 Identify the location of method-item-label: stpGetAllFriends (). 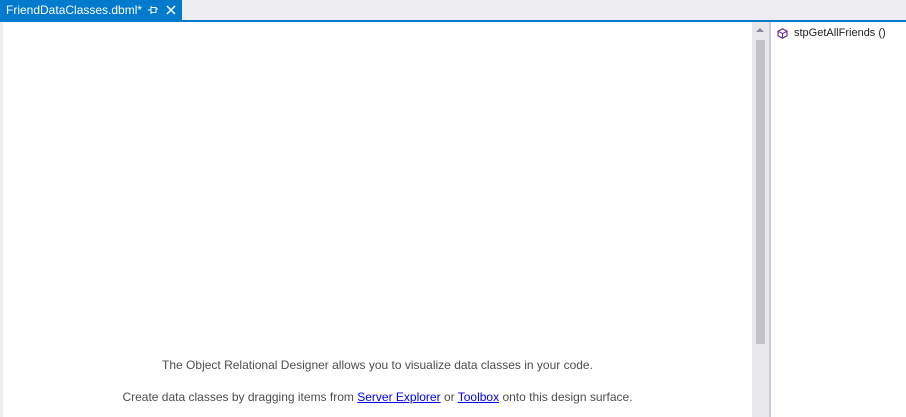
(840, 33).